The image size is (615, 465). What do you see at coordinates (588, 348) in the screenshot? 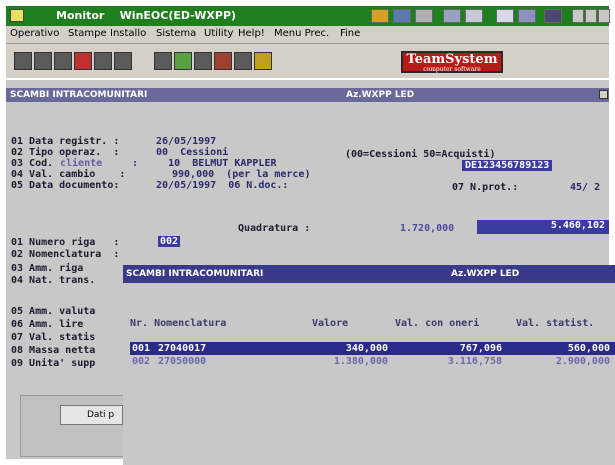
I see `row-val-statist: 560,000` at bounding box center [588, 348].